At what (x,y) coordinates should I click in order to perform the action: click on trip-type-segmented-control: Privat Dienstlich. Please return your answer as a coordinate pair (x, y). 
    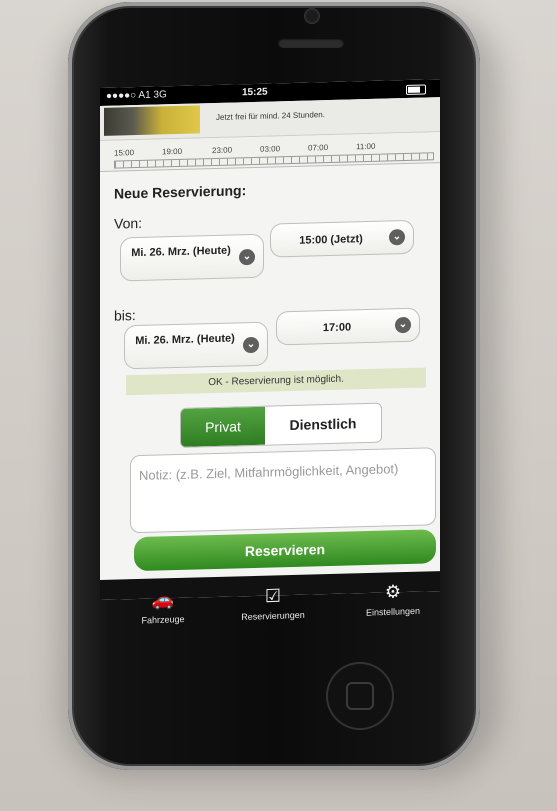
    Looking at the image, I should click on (281, 425).